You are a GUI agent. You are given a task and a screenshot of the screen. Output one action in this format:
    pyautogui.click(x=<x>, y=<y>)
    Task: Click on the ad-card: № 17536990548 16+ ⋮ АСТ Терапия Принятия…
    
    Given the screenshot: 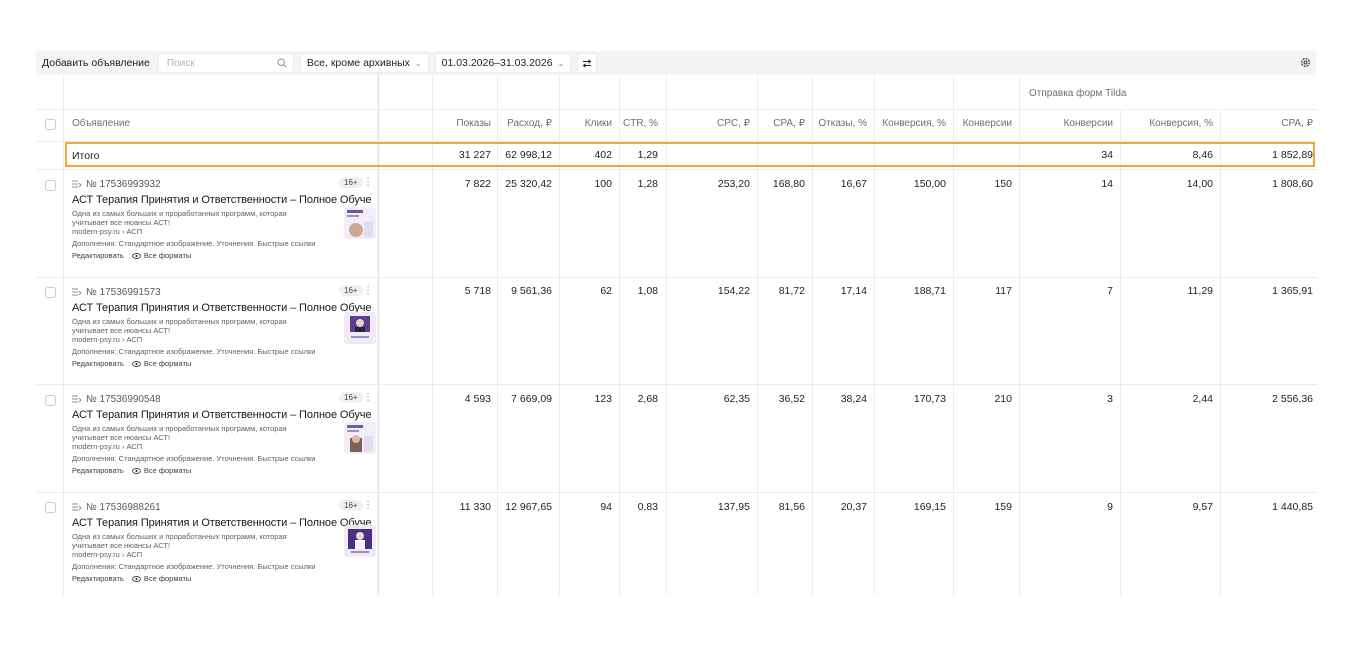 What is the action you would take?
    pyautogui.click(x=224, y=433)
    